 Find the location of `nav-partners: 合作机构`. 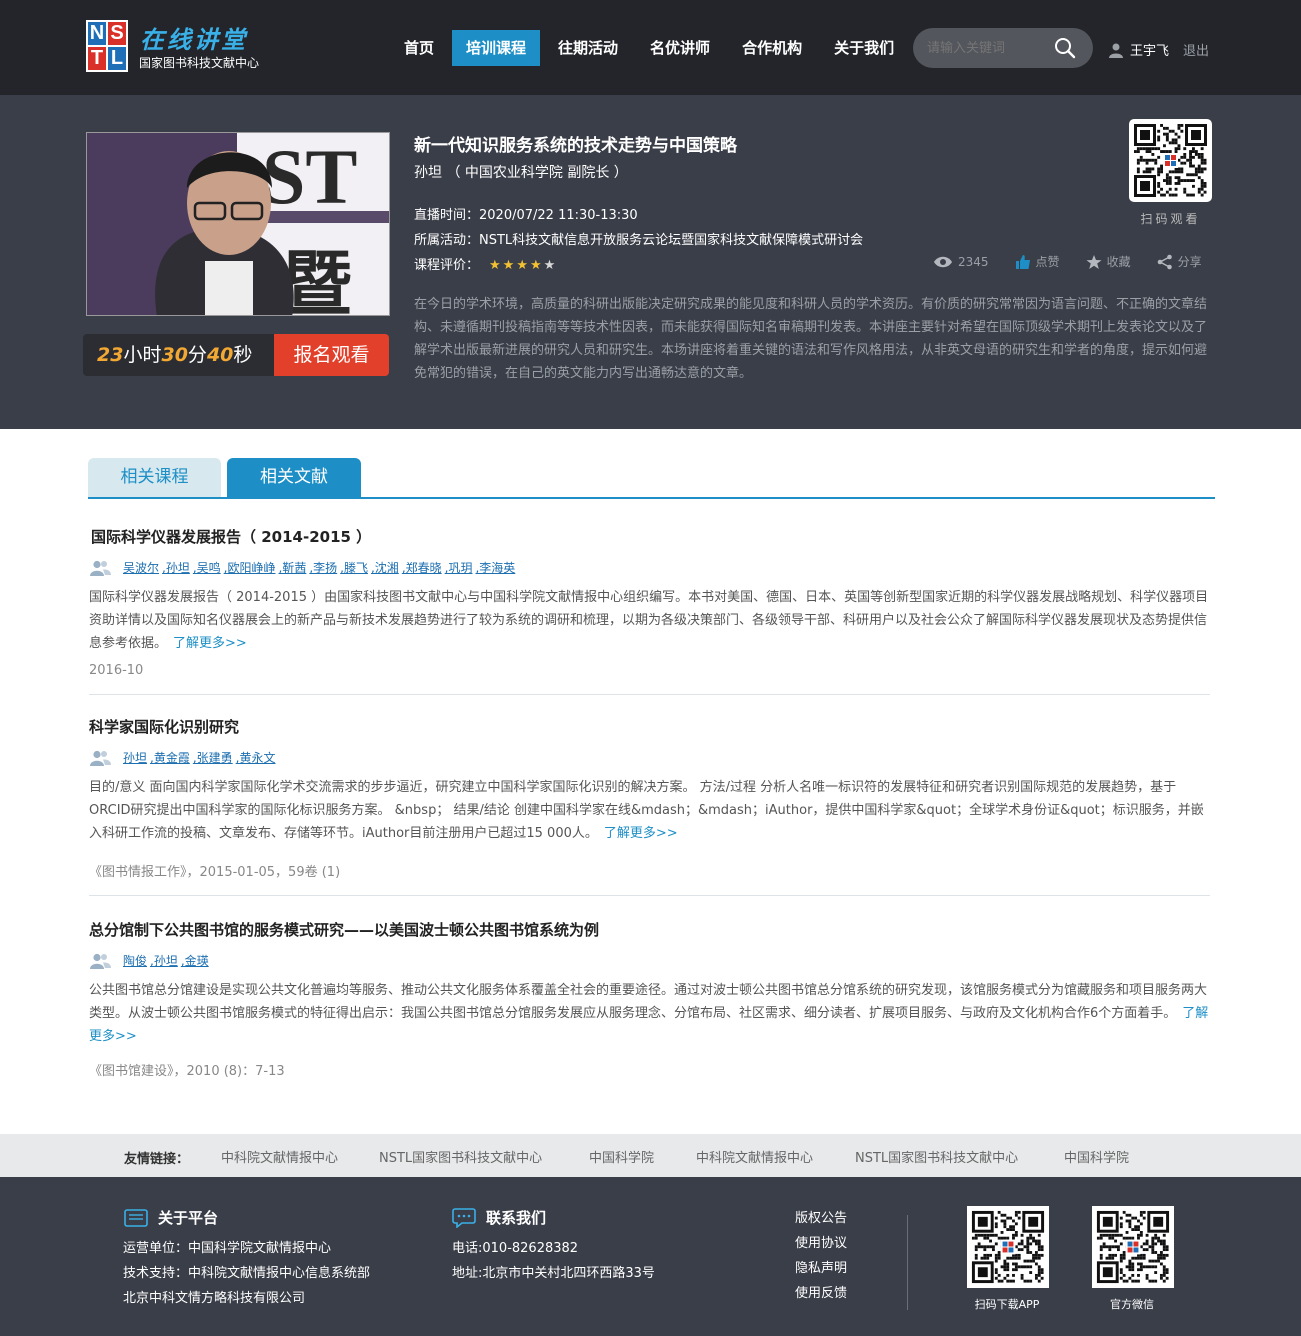

nav-partners: 合作机构 is located at coordinates (772, 48).